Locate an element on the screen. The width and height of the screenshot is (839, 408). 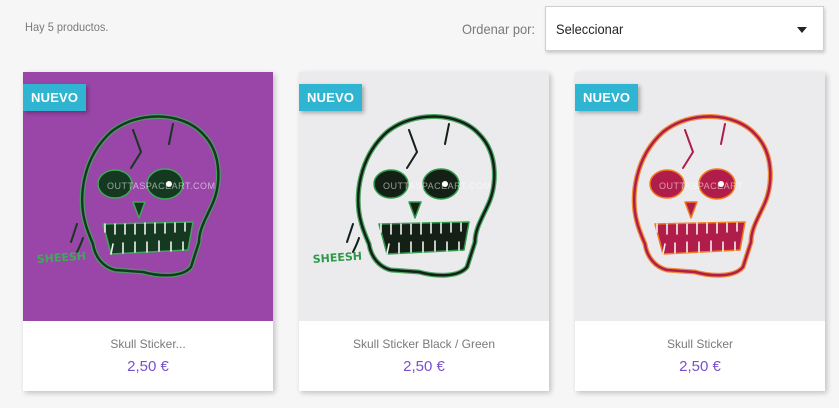
caret-down-icon is located at coordinates (802, 30).